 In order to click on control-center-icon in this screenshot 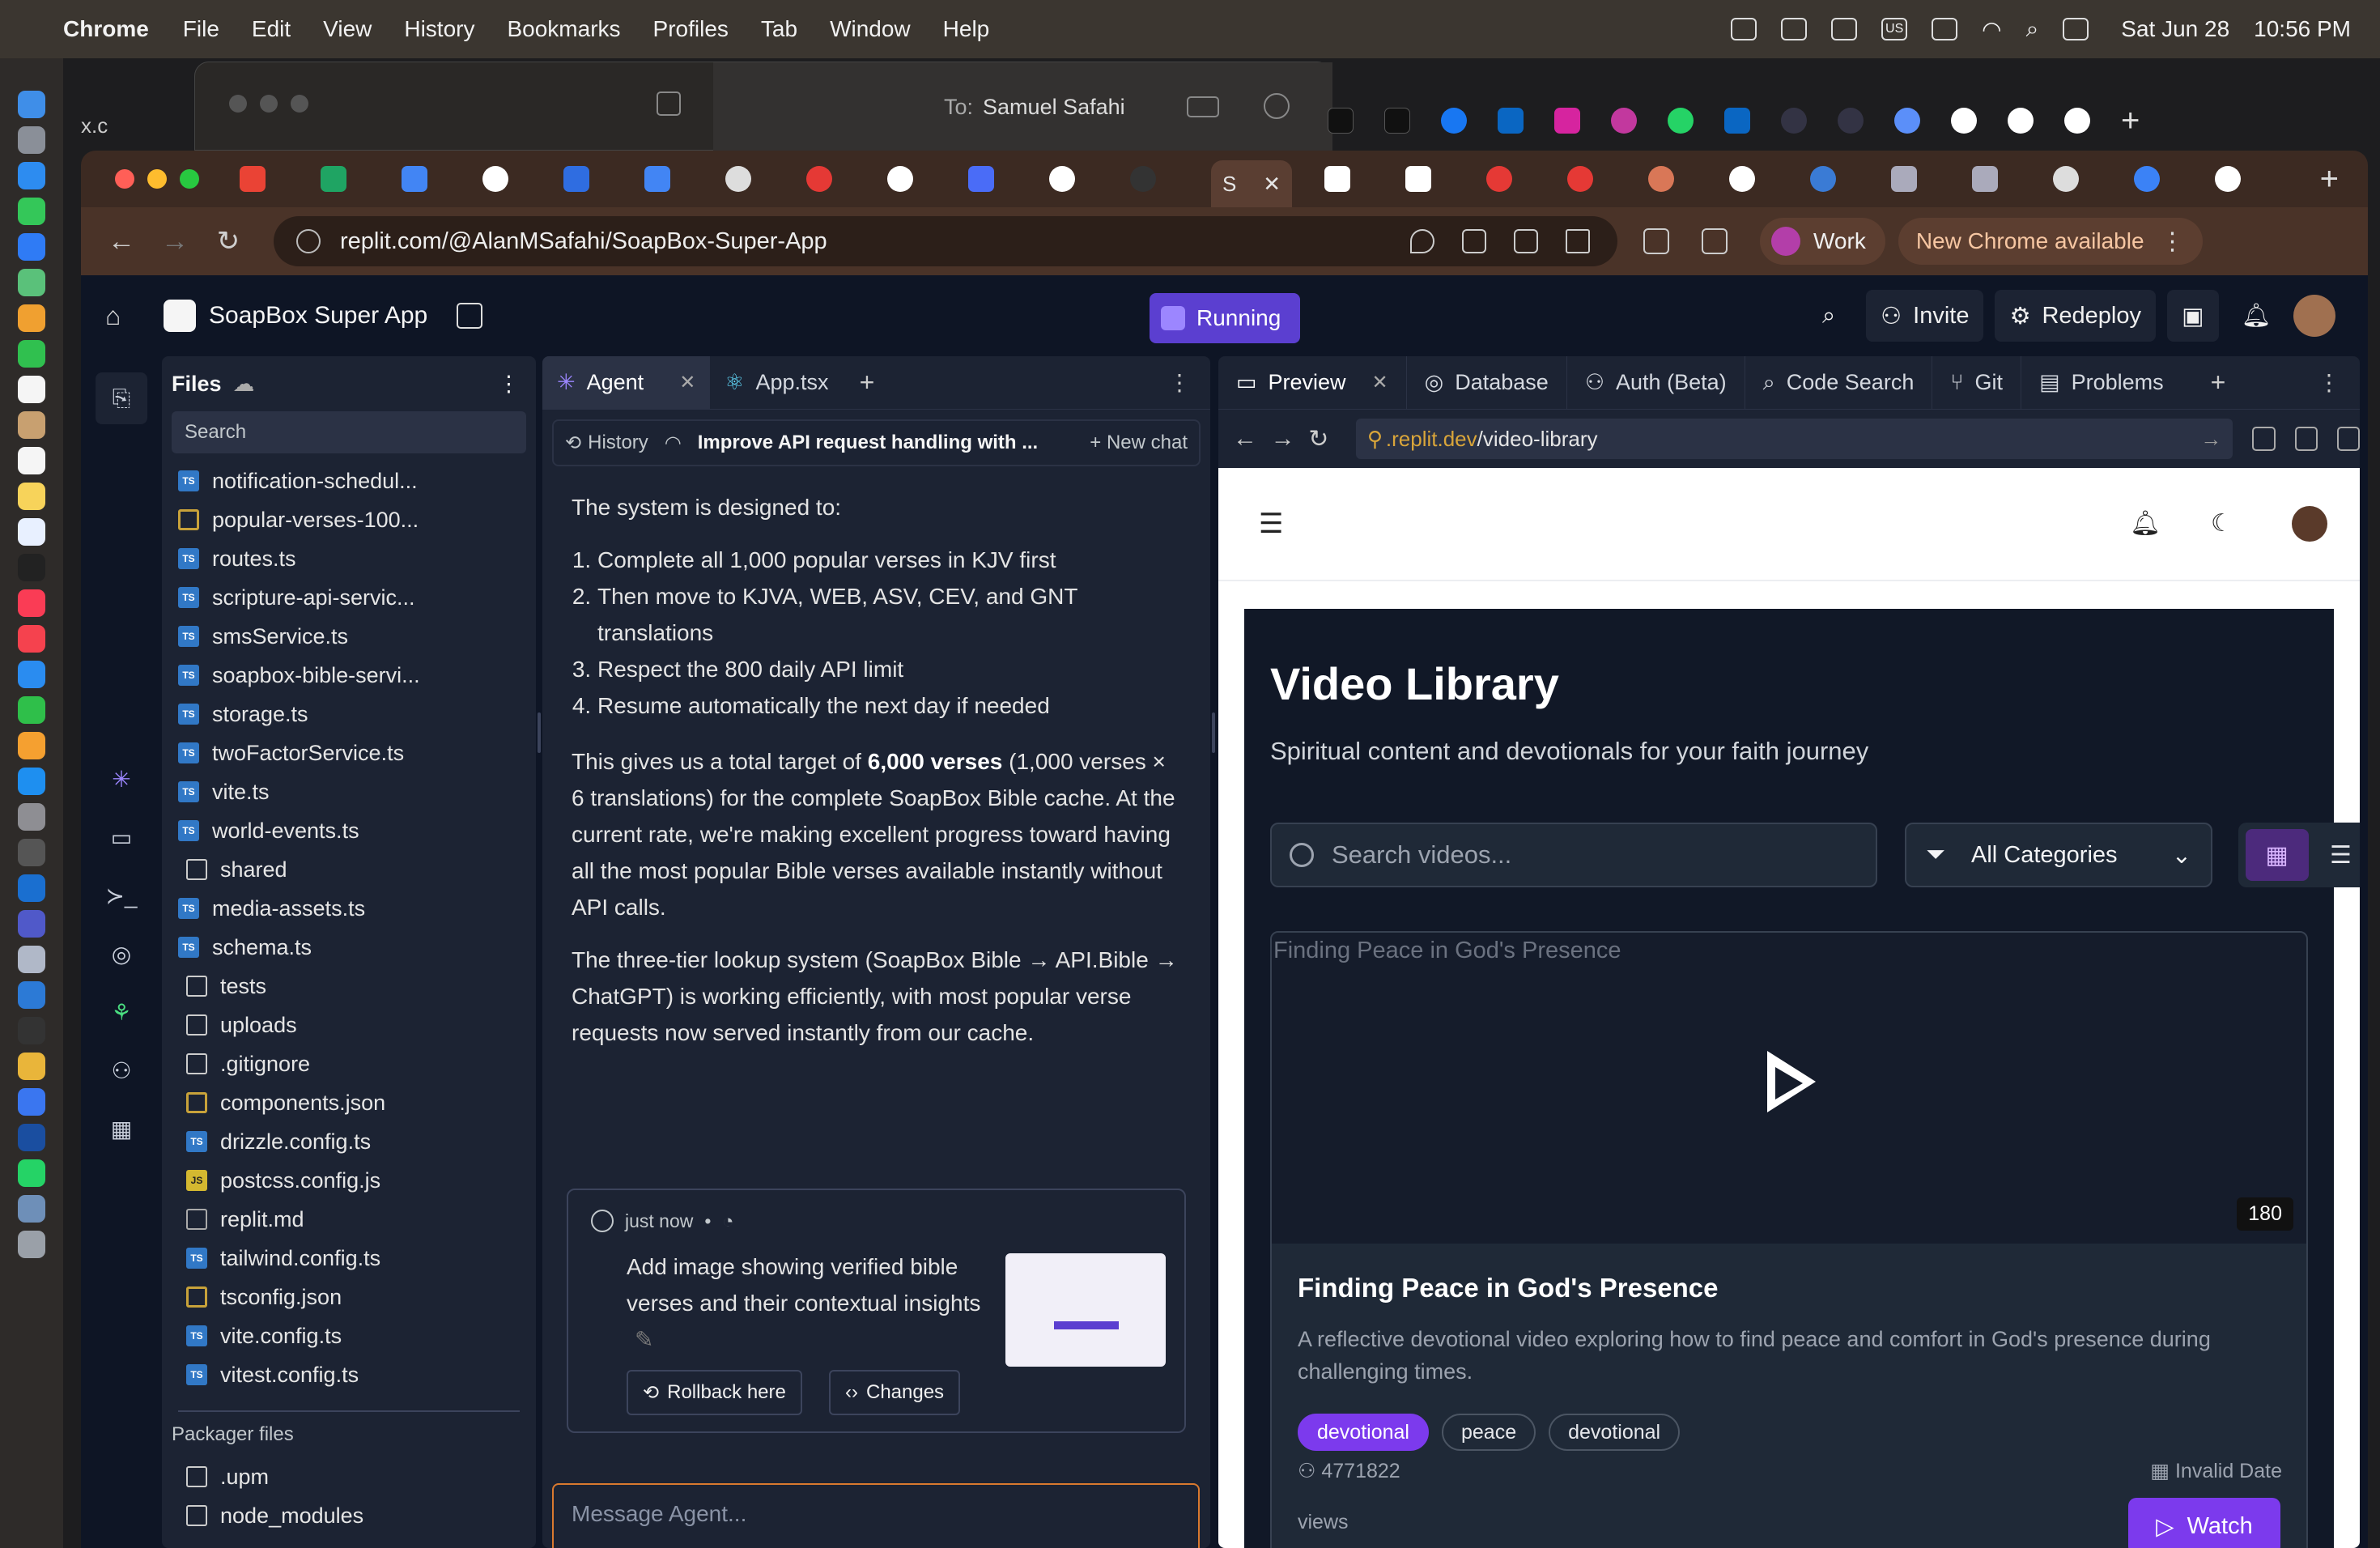, I will do `click(2076, 29)`.